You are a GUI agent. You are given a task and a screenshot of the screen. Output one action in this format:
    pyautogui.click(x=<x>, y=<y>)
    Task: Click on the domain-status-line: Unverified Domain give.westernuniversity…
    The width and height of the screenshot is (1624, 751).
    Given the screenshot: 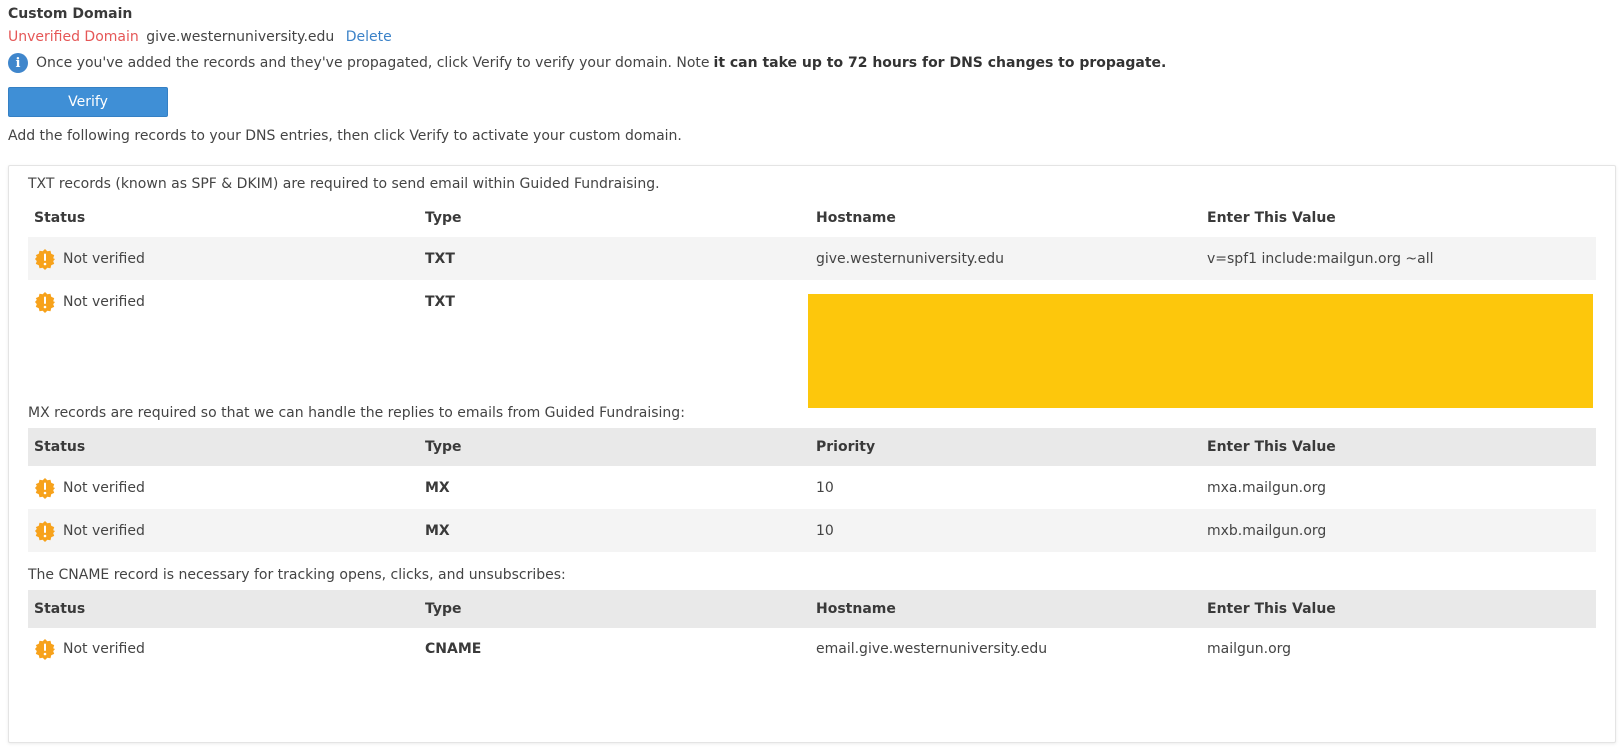 What is the action you would take?
    pyautogui.click(x=200, y=37)
    